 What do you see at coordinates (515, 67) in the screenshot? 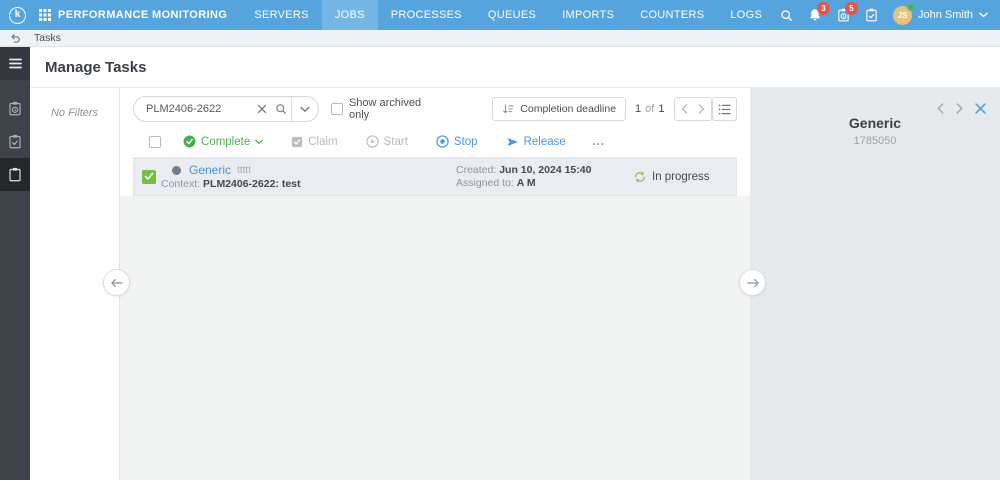
I see `page-header: Manage Tasks` at bounding box center [515, 67].